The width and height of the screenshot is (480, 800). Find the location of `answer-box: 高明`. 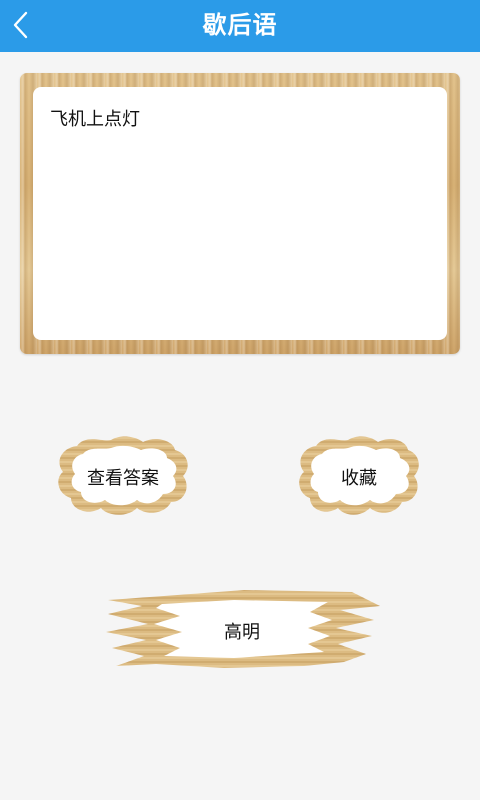

answer-box: 高明 is located at coordinates (242, 629).